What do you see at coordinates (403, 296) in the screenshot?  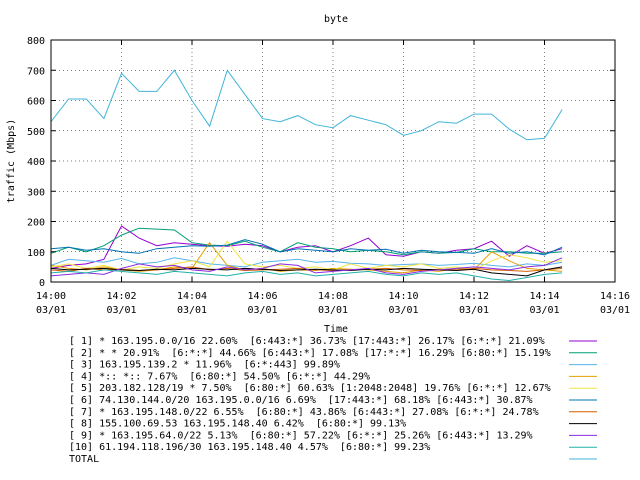 I see `x-tick-label-time: 14:10` at bounding box center [403, 296].